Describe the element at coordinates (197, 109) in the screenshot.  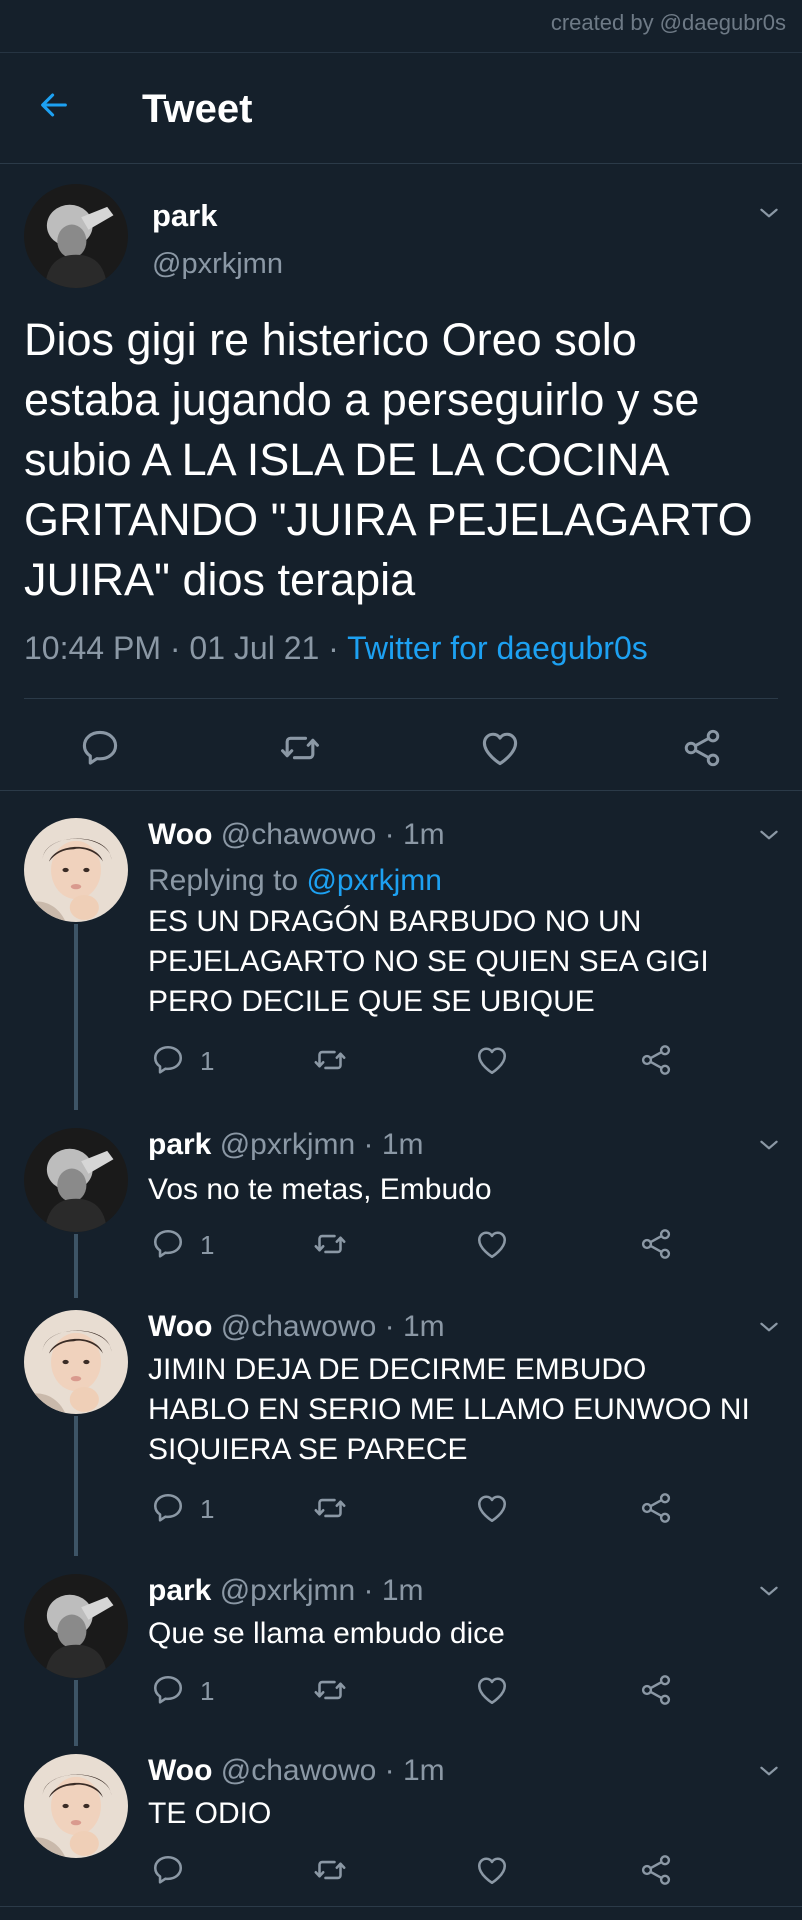
I see `page-title: Tweet` at that location.